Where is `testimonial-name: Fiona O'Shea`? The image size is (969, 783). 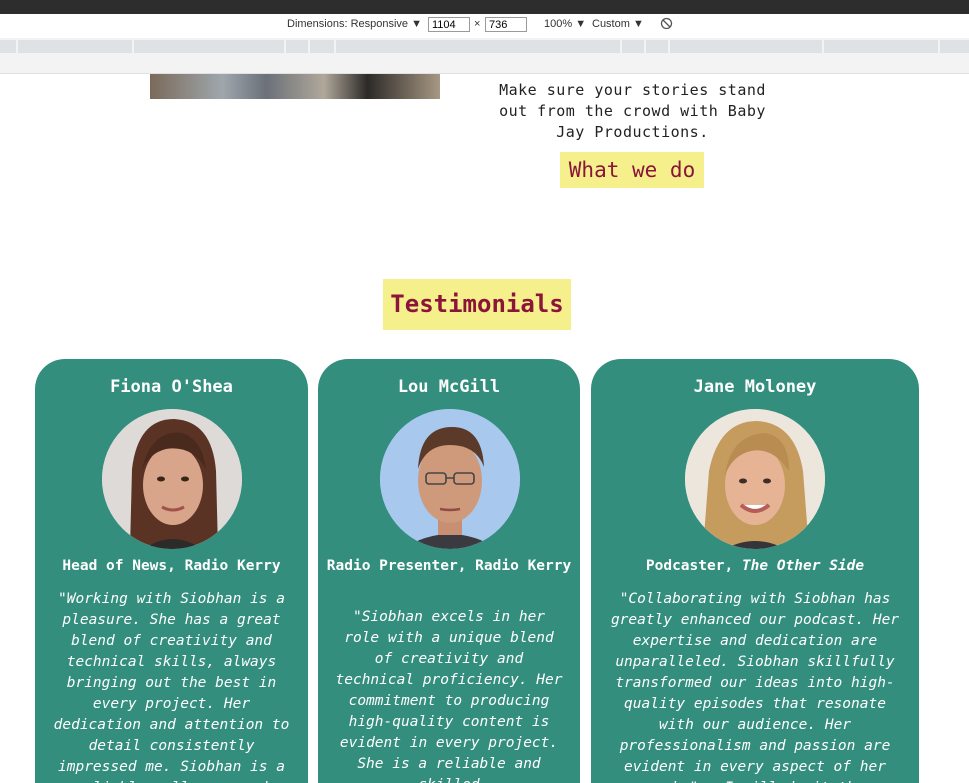
testimonial-name: Fiona O'Shea is located at coordinates (171, 387).